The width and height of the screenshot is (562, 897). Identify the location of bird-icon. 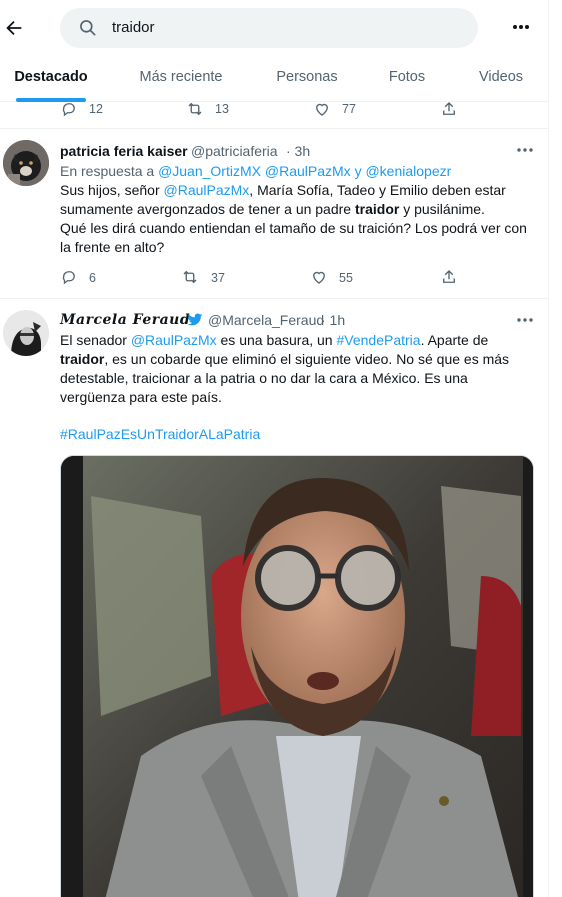
(195, 319).